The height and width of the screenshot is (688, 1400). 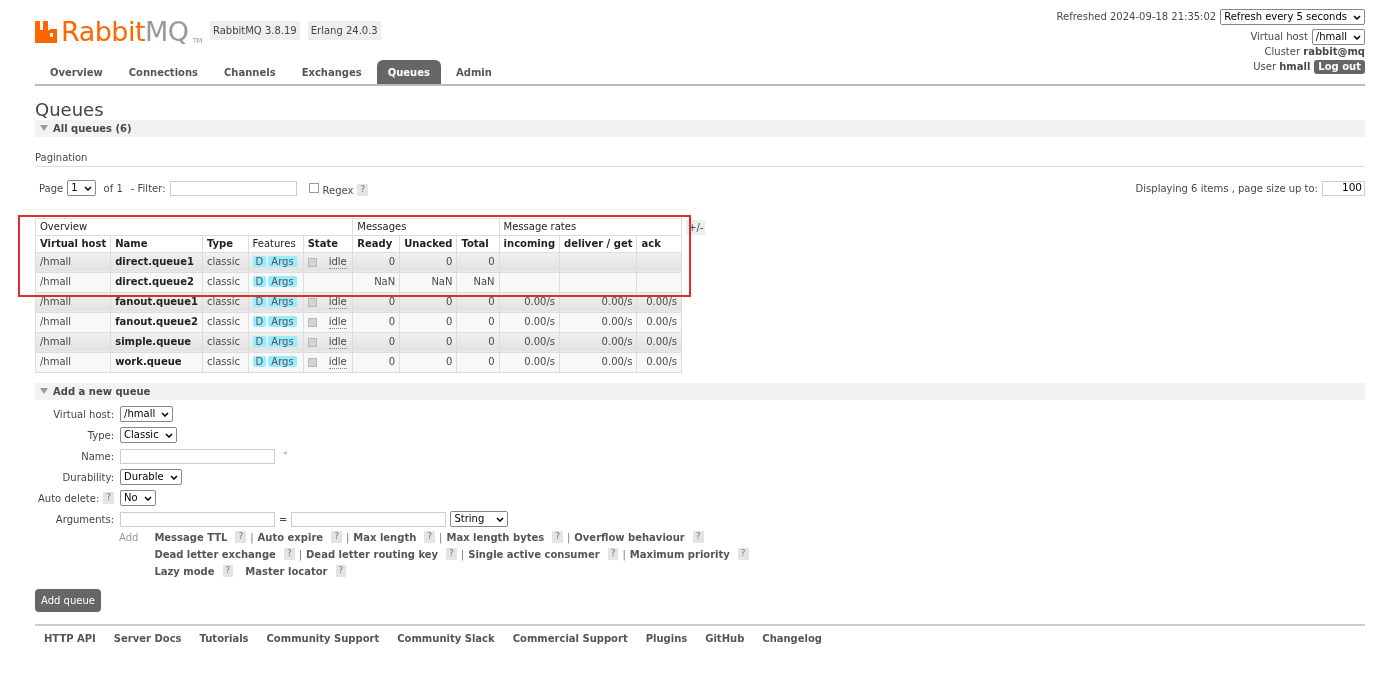 What do you see at coordinates (792, 638) in the screenshot?
I see `footer-link: Changelog` at bounding box center [792, 638].